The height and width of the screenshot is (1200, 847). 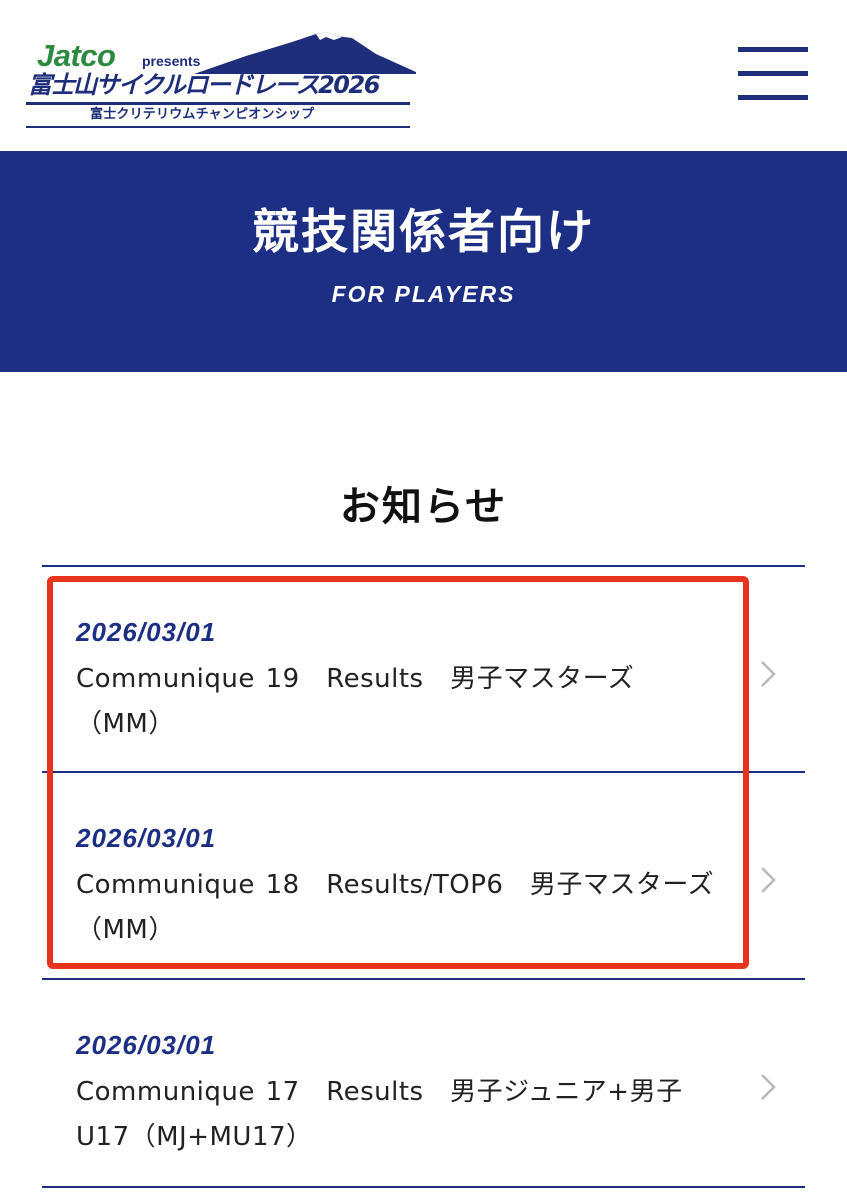 What do you see at coordinates (171, 61) in the screenshot?
I see `logo-presents: presents` at bounding box center [171, 61].